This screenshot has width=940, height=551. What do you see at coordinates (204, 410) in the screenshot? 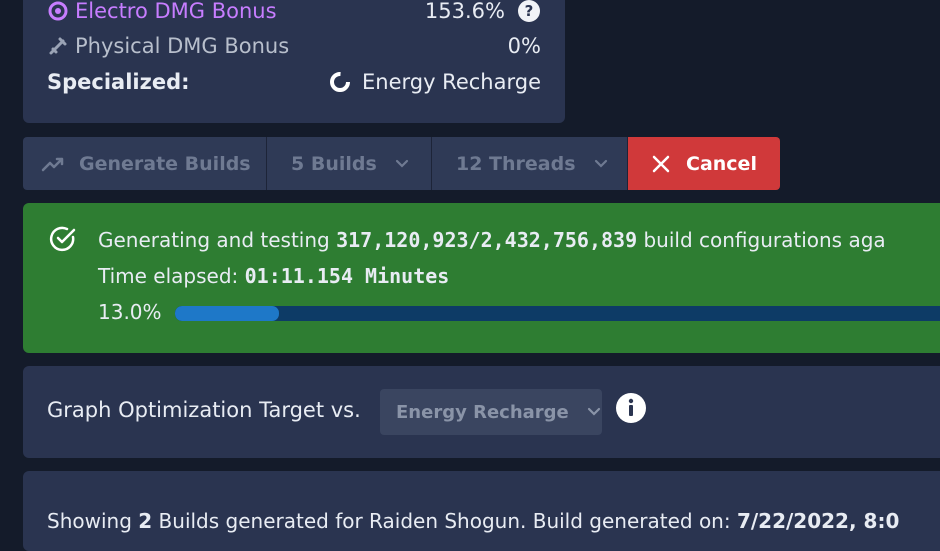
I see `graph-target-label: Graph Optimization Target vs.` at bounding box center [204, 410].